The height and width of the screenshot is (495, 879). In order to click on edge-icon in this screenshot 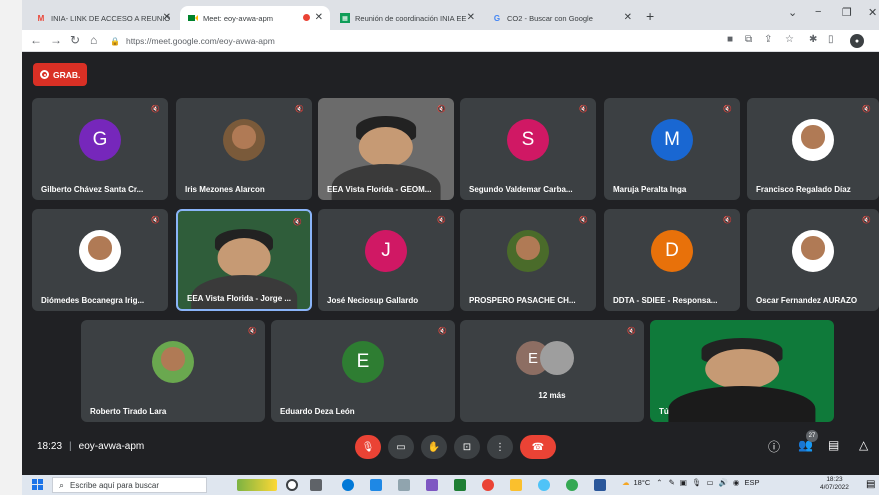, I will do `click(348, 485)`.